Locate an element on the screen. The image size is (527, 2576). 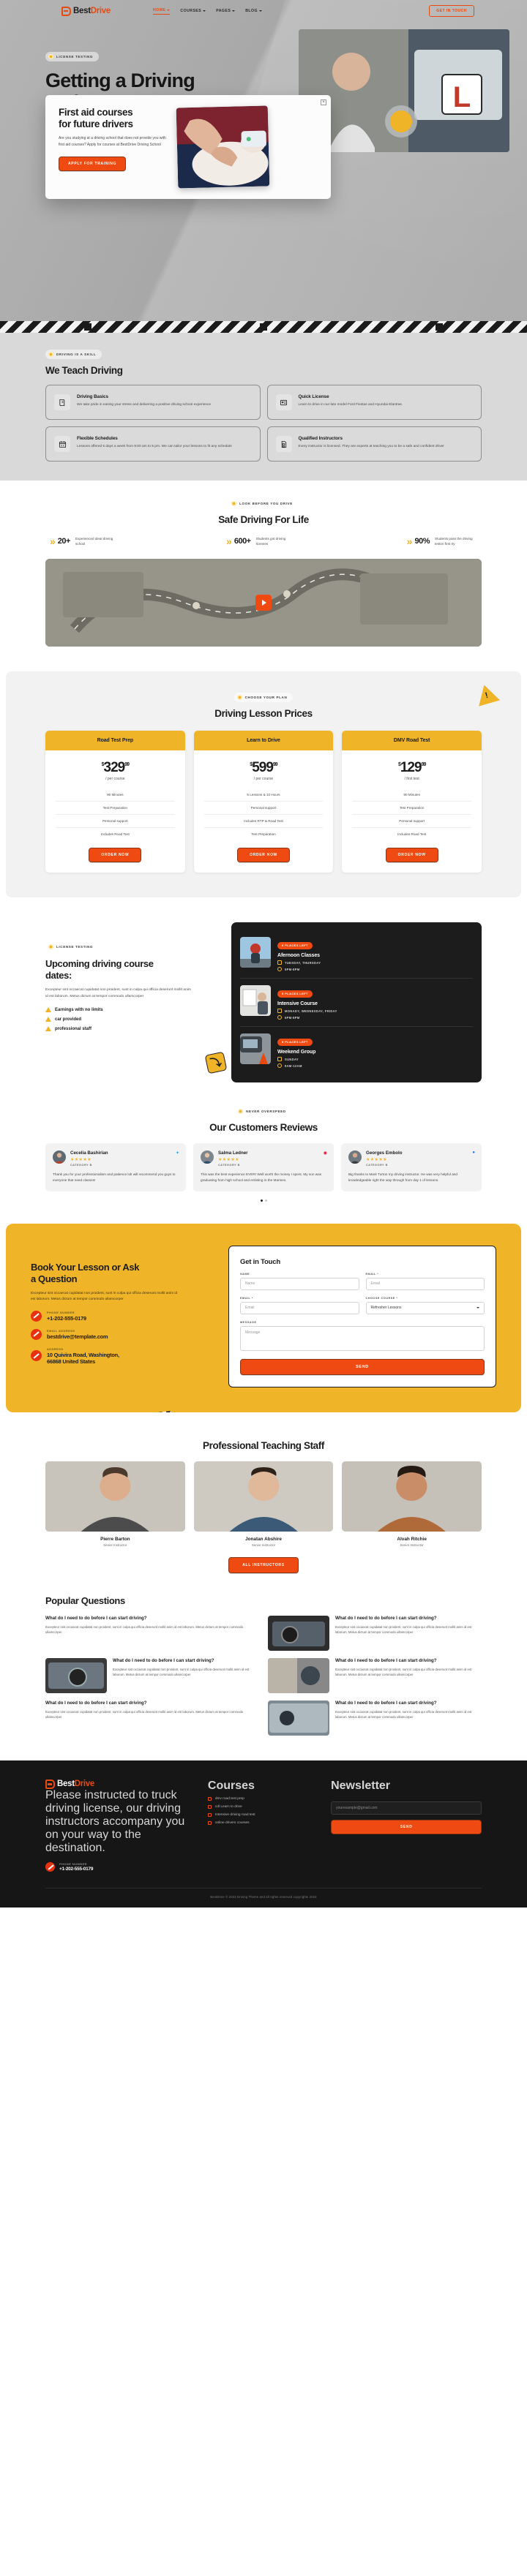
course-label: CHOOSE COURSE * is located at coordinates (381, 1298).